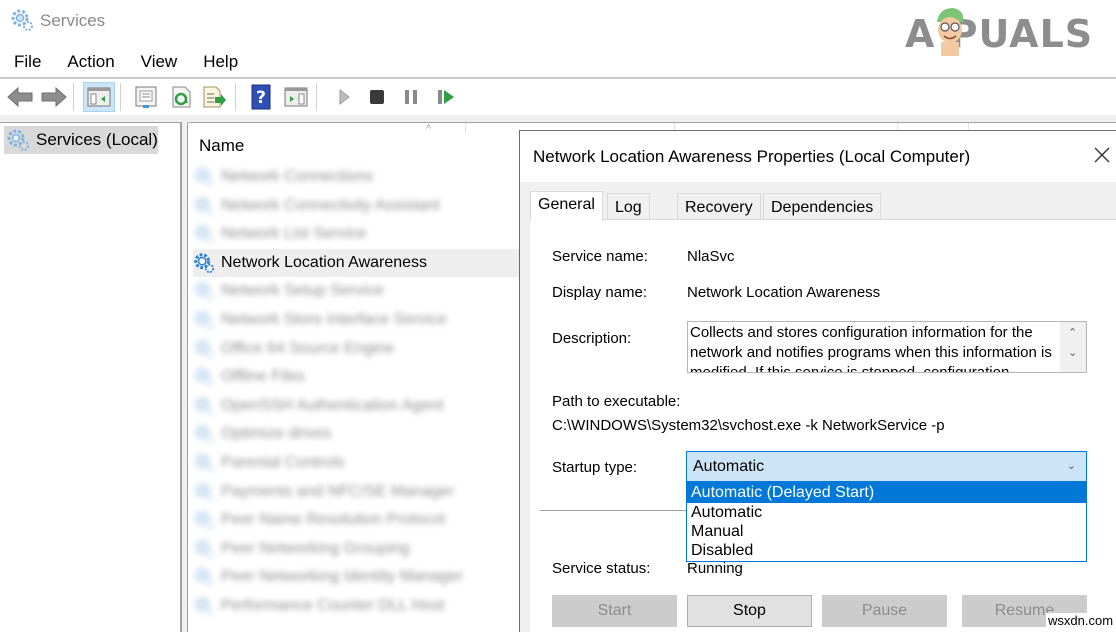  I want to click on service-name: Network List Service, so click(294, 234).